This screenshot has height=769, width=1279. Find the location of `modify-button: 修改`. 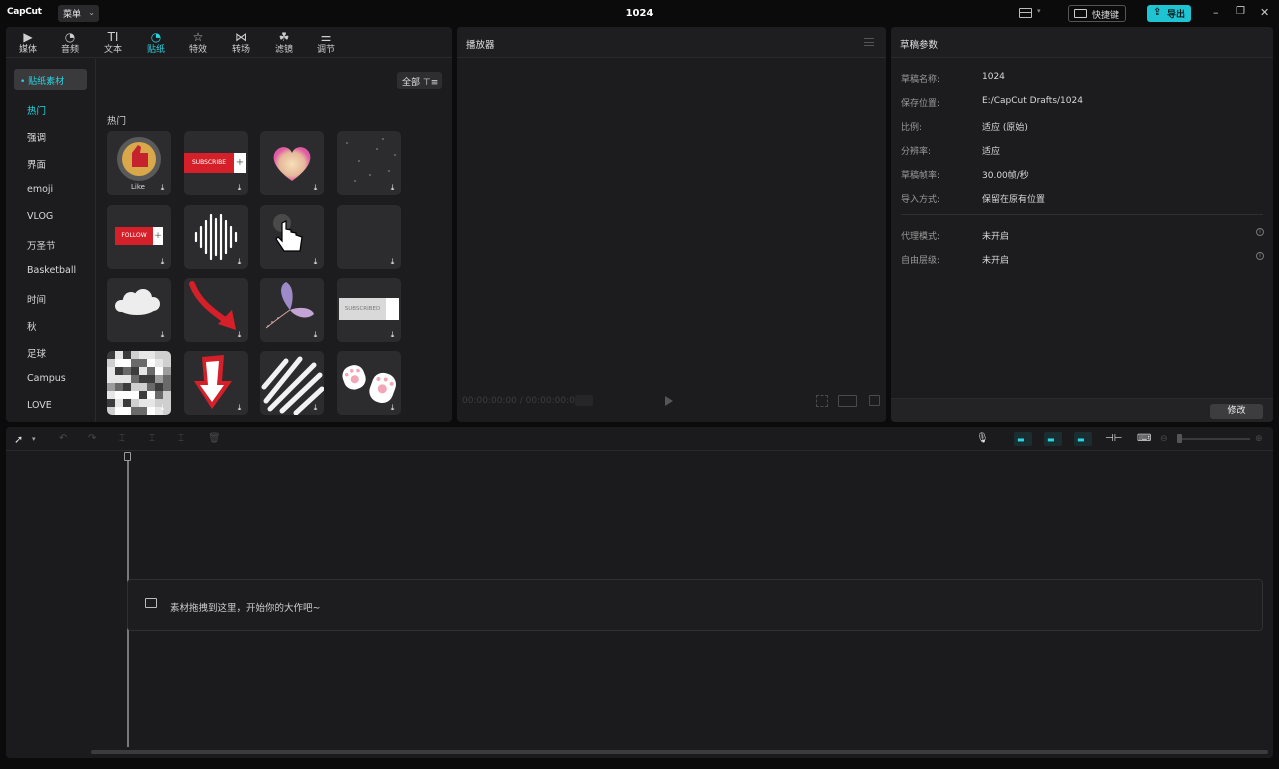

modify-button: 修改 is located at coordinates (1236, 411).